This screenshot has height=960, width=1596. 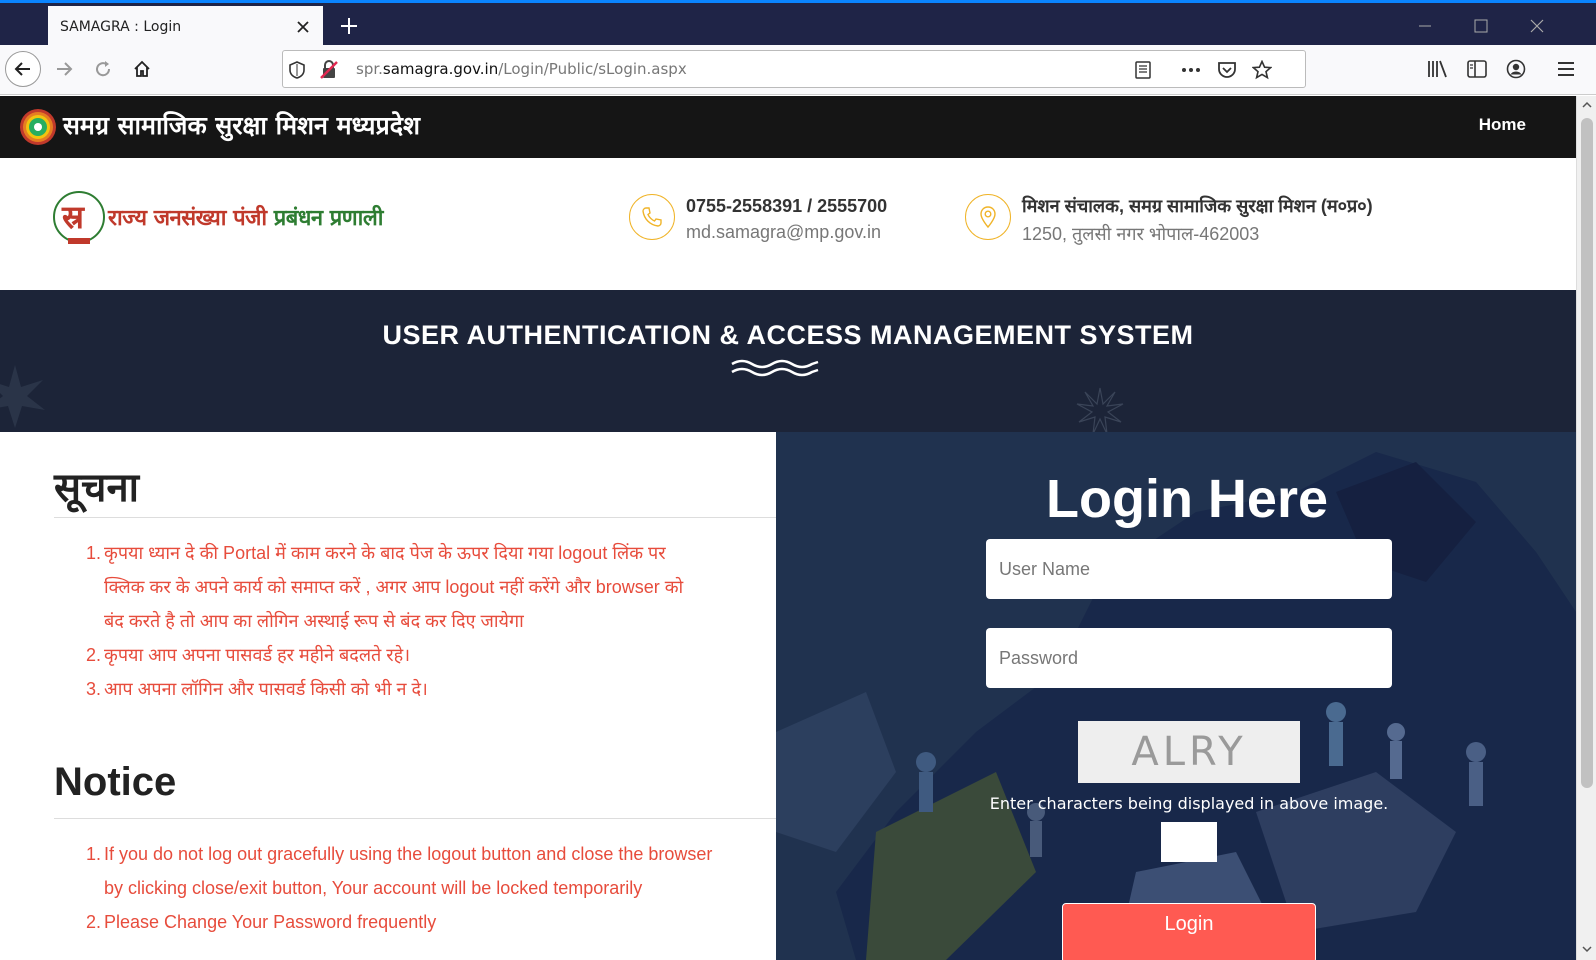 I want to click on suchna-heading: सूचना, so click(x=96, y=488).